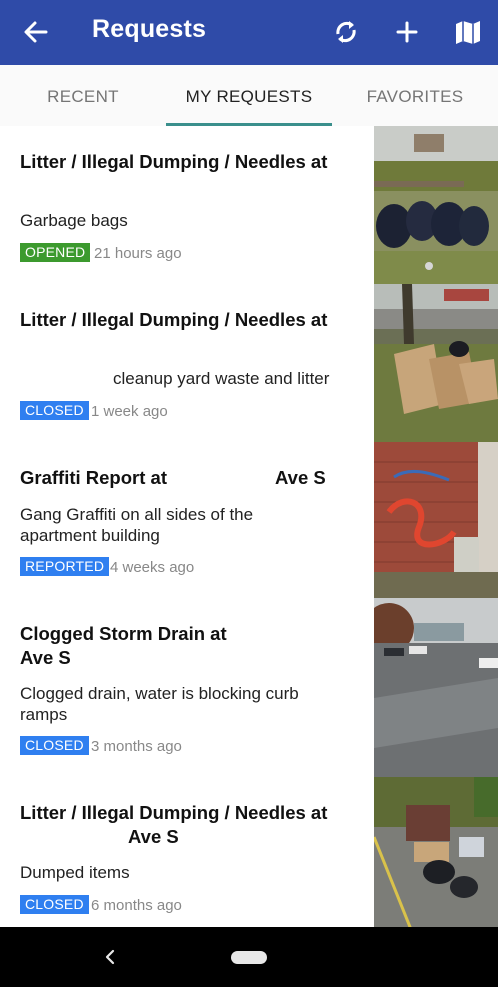 This screenshot has height=987, width=498. I want to click on status-badge: REPORTED, so click(65, 566).